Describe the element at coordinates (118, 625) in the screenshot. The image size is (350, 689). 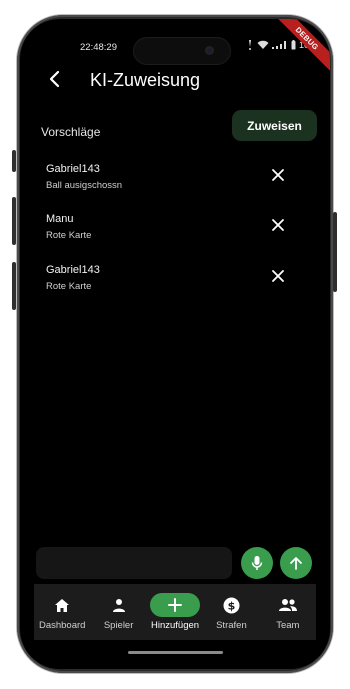
I see `nav-label: Spieler` at that location.